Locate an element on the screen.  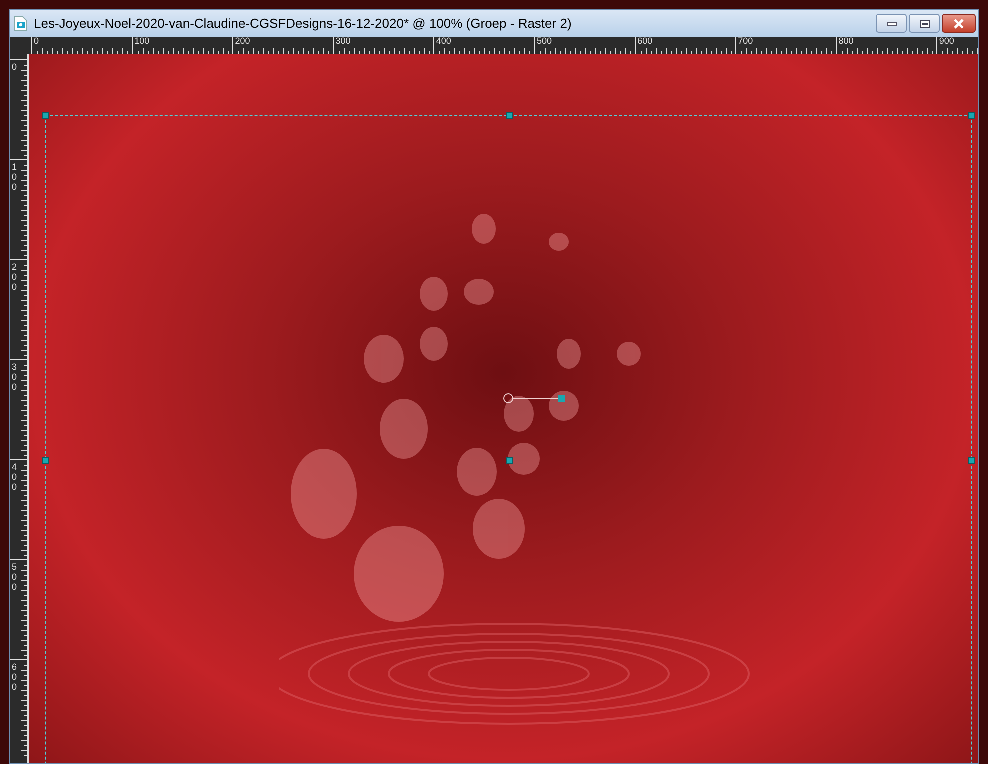
minimize-icon is located at coordinates (891, 24).